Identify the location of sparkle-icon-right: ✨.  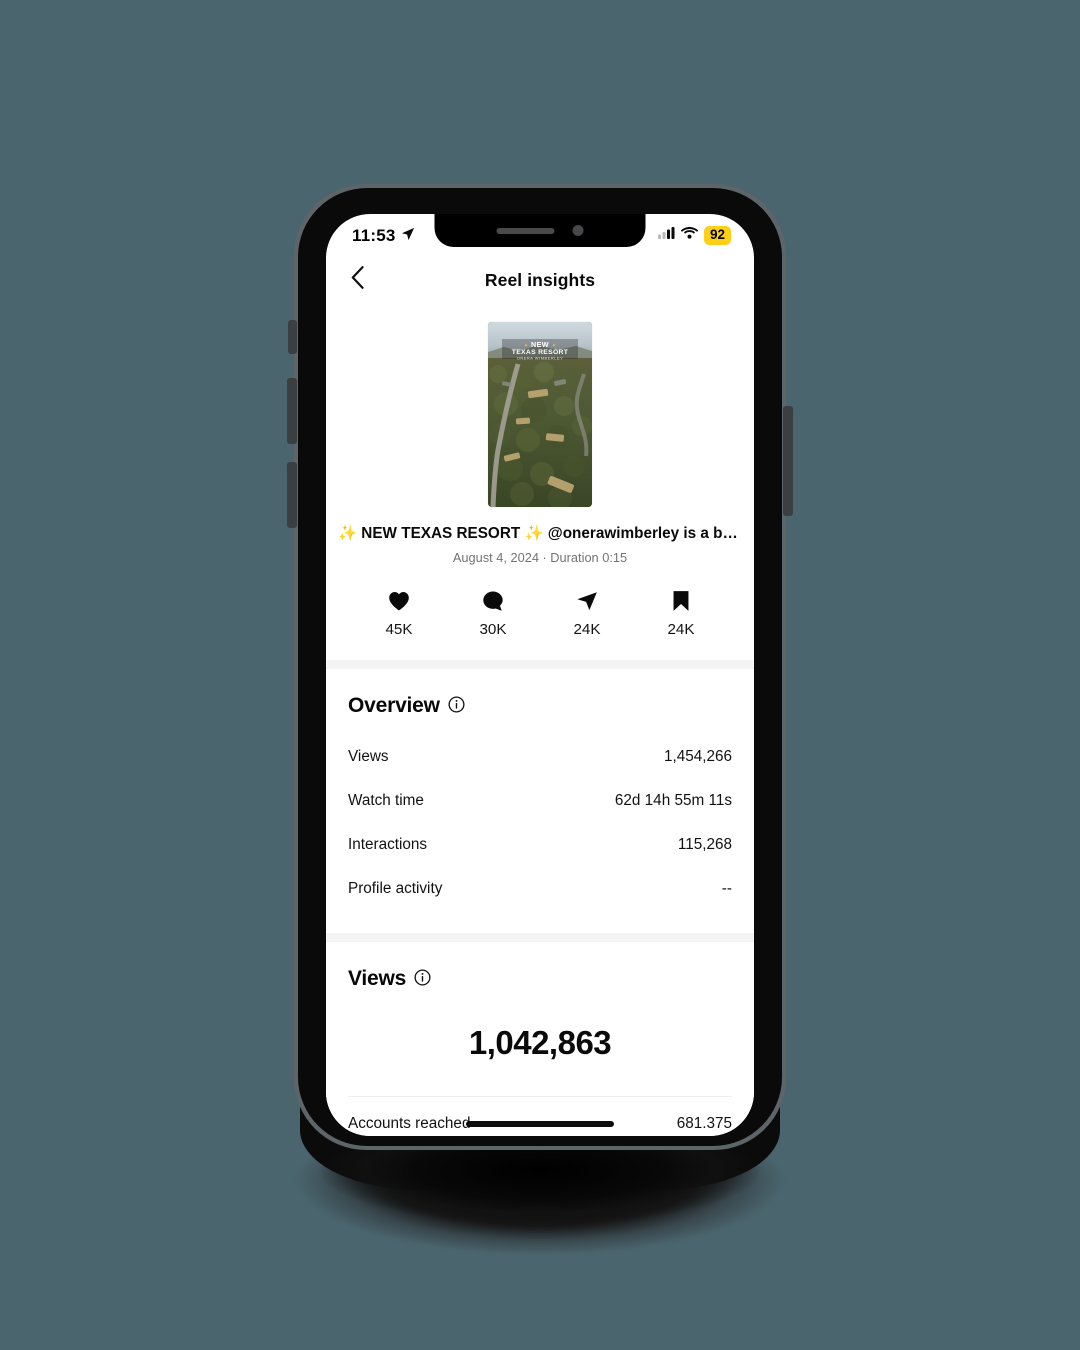
(534, 533).